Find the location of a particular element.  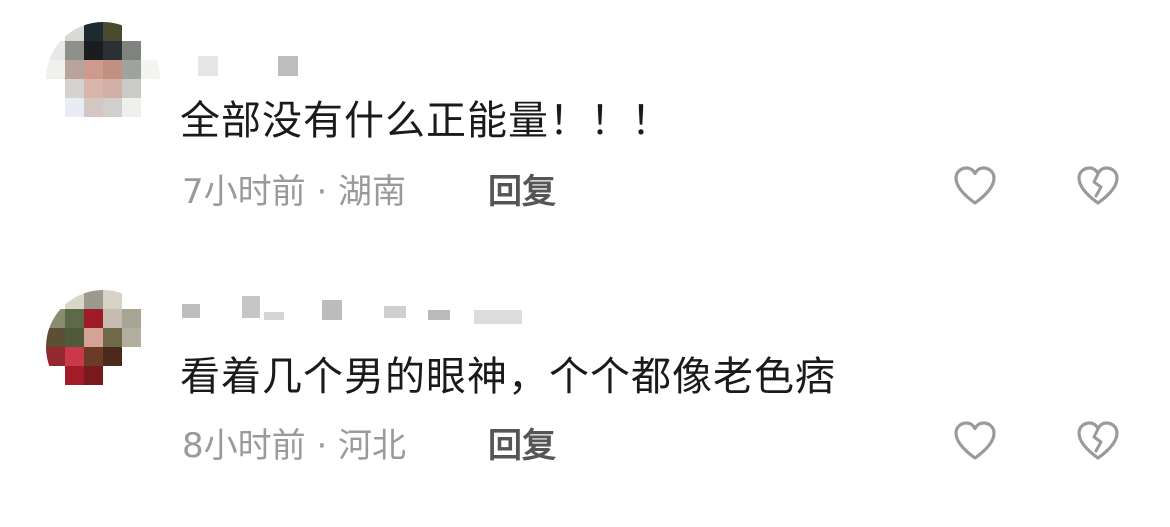

comment-text: 全部没有什么正能量！！！ is located at coordinates (426, 121).